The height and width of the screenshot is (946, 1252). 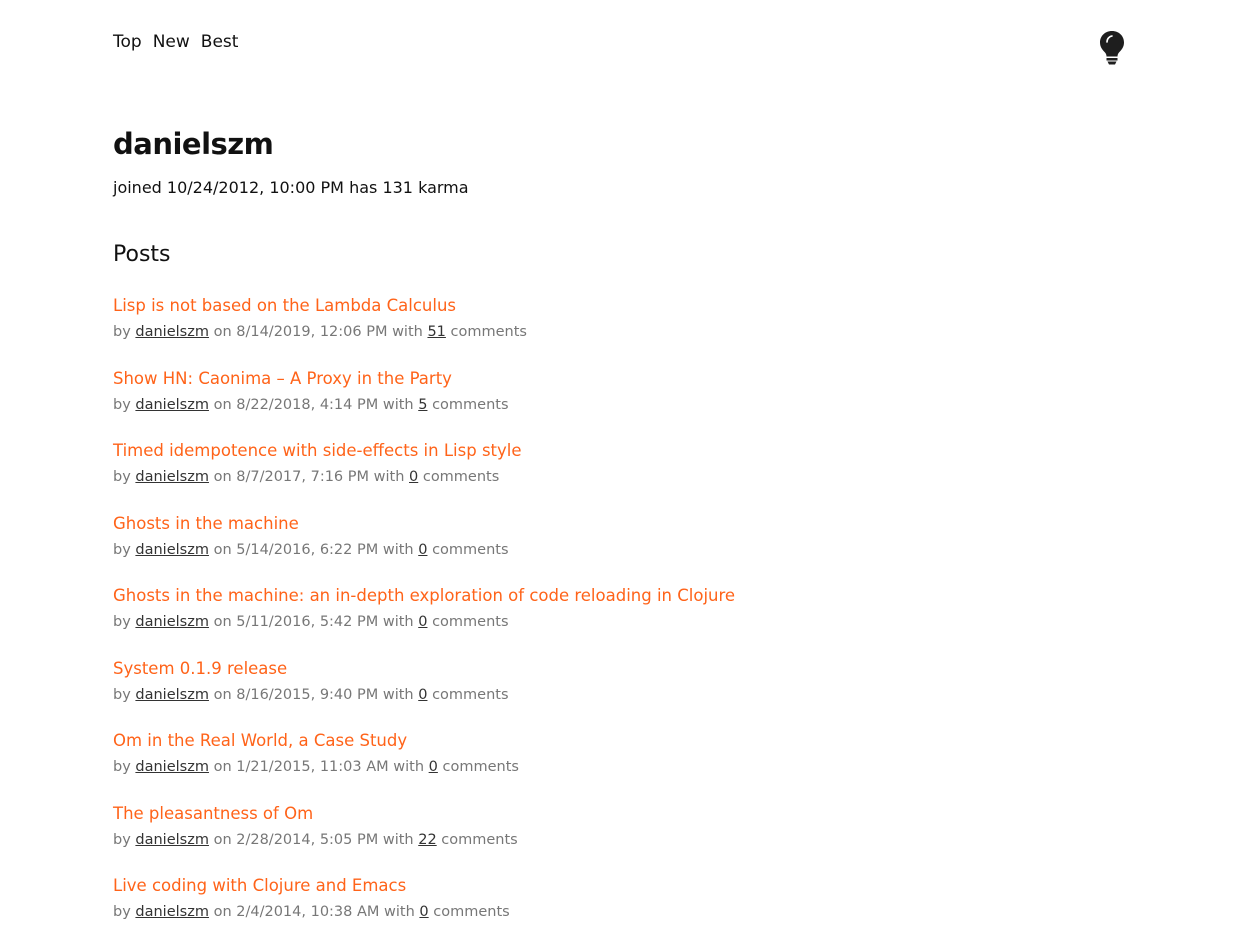 I want to click on nav-top: Top, so click(x=127, y=42).